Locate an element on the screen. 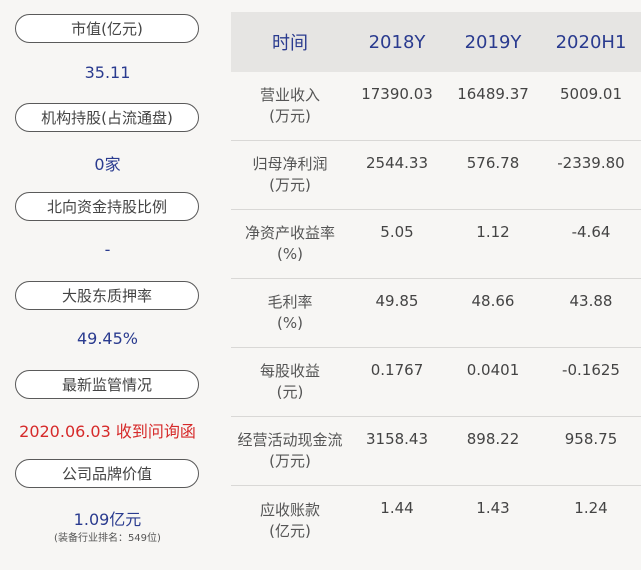  cell-2020h1: 1.24 is located at coordinates (591, 508).